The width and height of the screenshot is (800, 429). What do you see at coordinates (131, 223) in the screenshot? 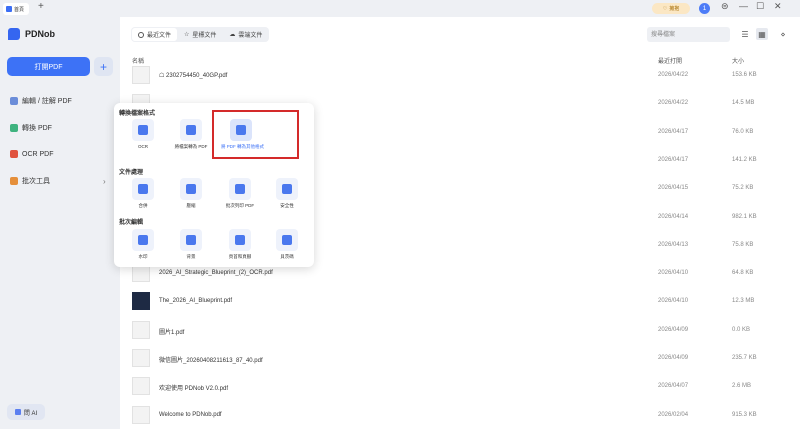
I see `section-title: 批次編輯` at bounding box center [131, 223].